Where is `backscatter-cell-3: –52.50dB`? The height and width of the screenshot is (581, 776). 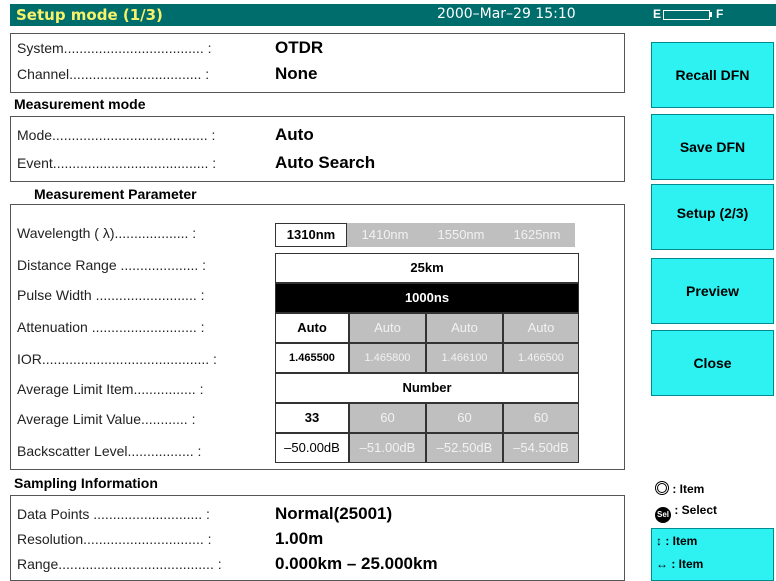 backscatter-cell-3: –52.50dB is located at coordinates (464, 448).